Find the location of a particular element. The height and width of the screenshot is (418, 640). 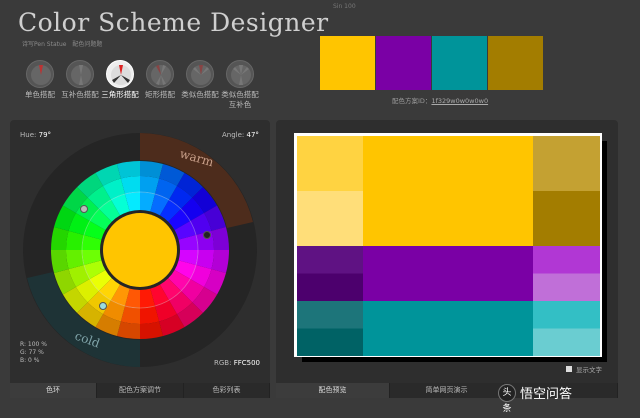

mode-triad-button: 三角形搭配 is located at coordinates (120, 80).